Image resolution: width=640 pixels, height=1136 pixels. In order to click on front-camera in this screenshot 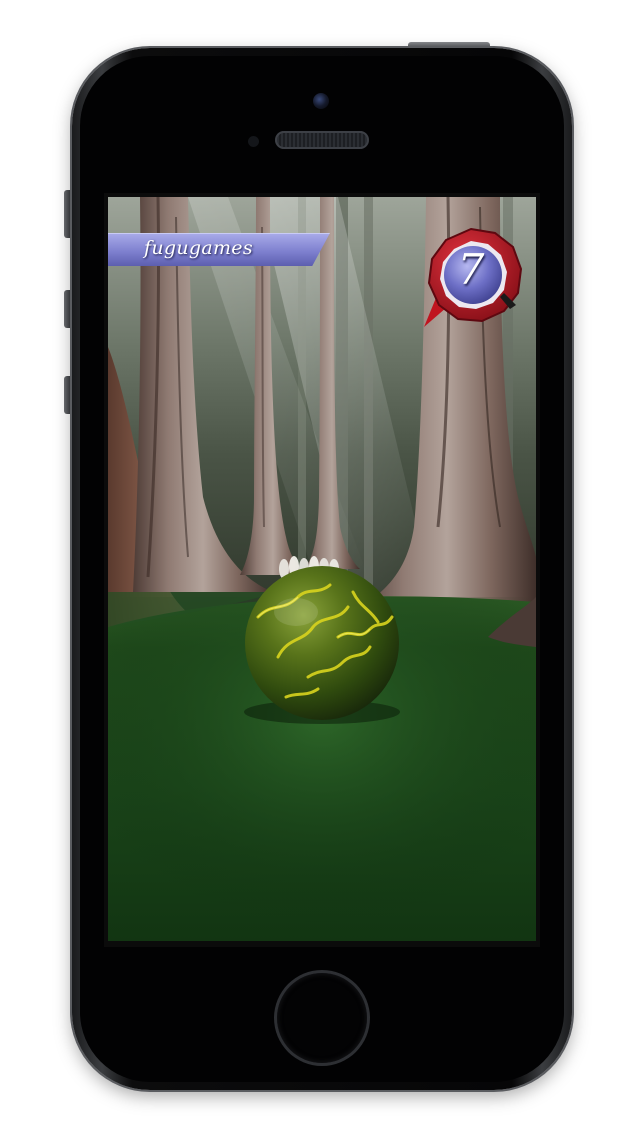, I will do `click(321, 101)`.